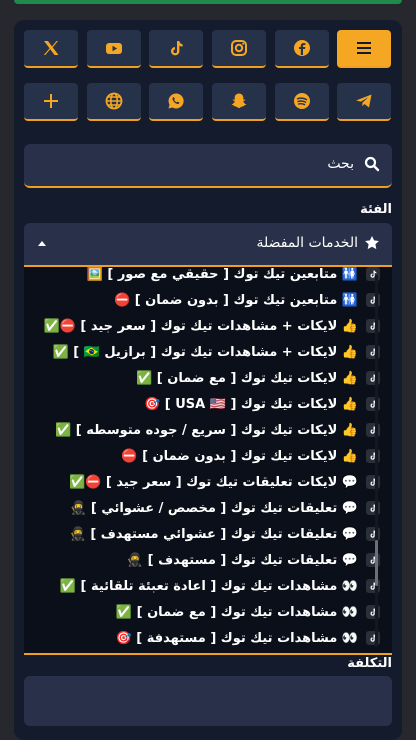 The height and width of the screenshot is (740, 416). I want to click on category-selected-value: الخدمات المفضلة, so click(307, 243).